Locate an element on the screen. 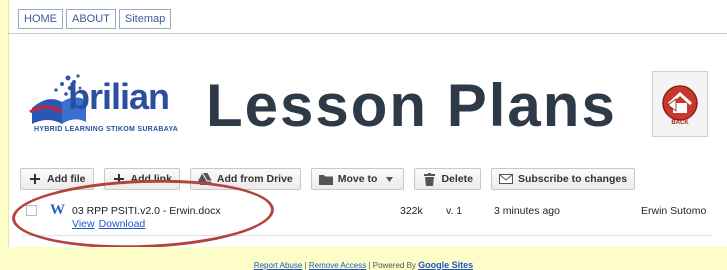  delete-label: Delete is located at coordinates (457, 179).